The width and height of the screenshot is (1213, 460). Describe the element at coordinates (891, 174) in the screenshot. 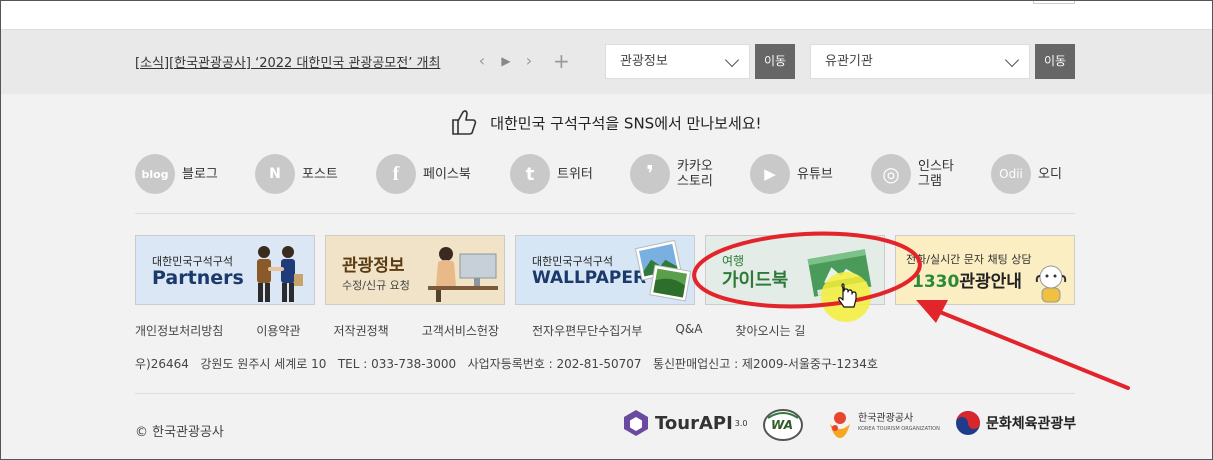

I see `instagram-icon: ◎` at that location.